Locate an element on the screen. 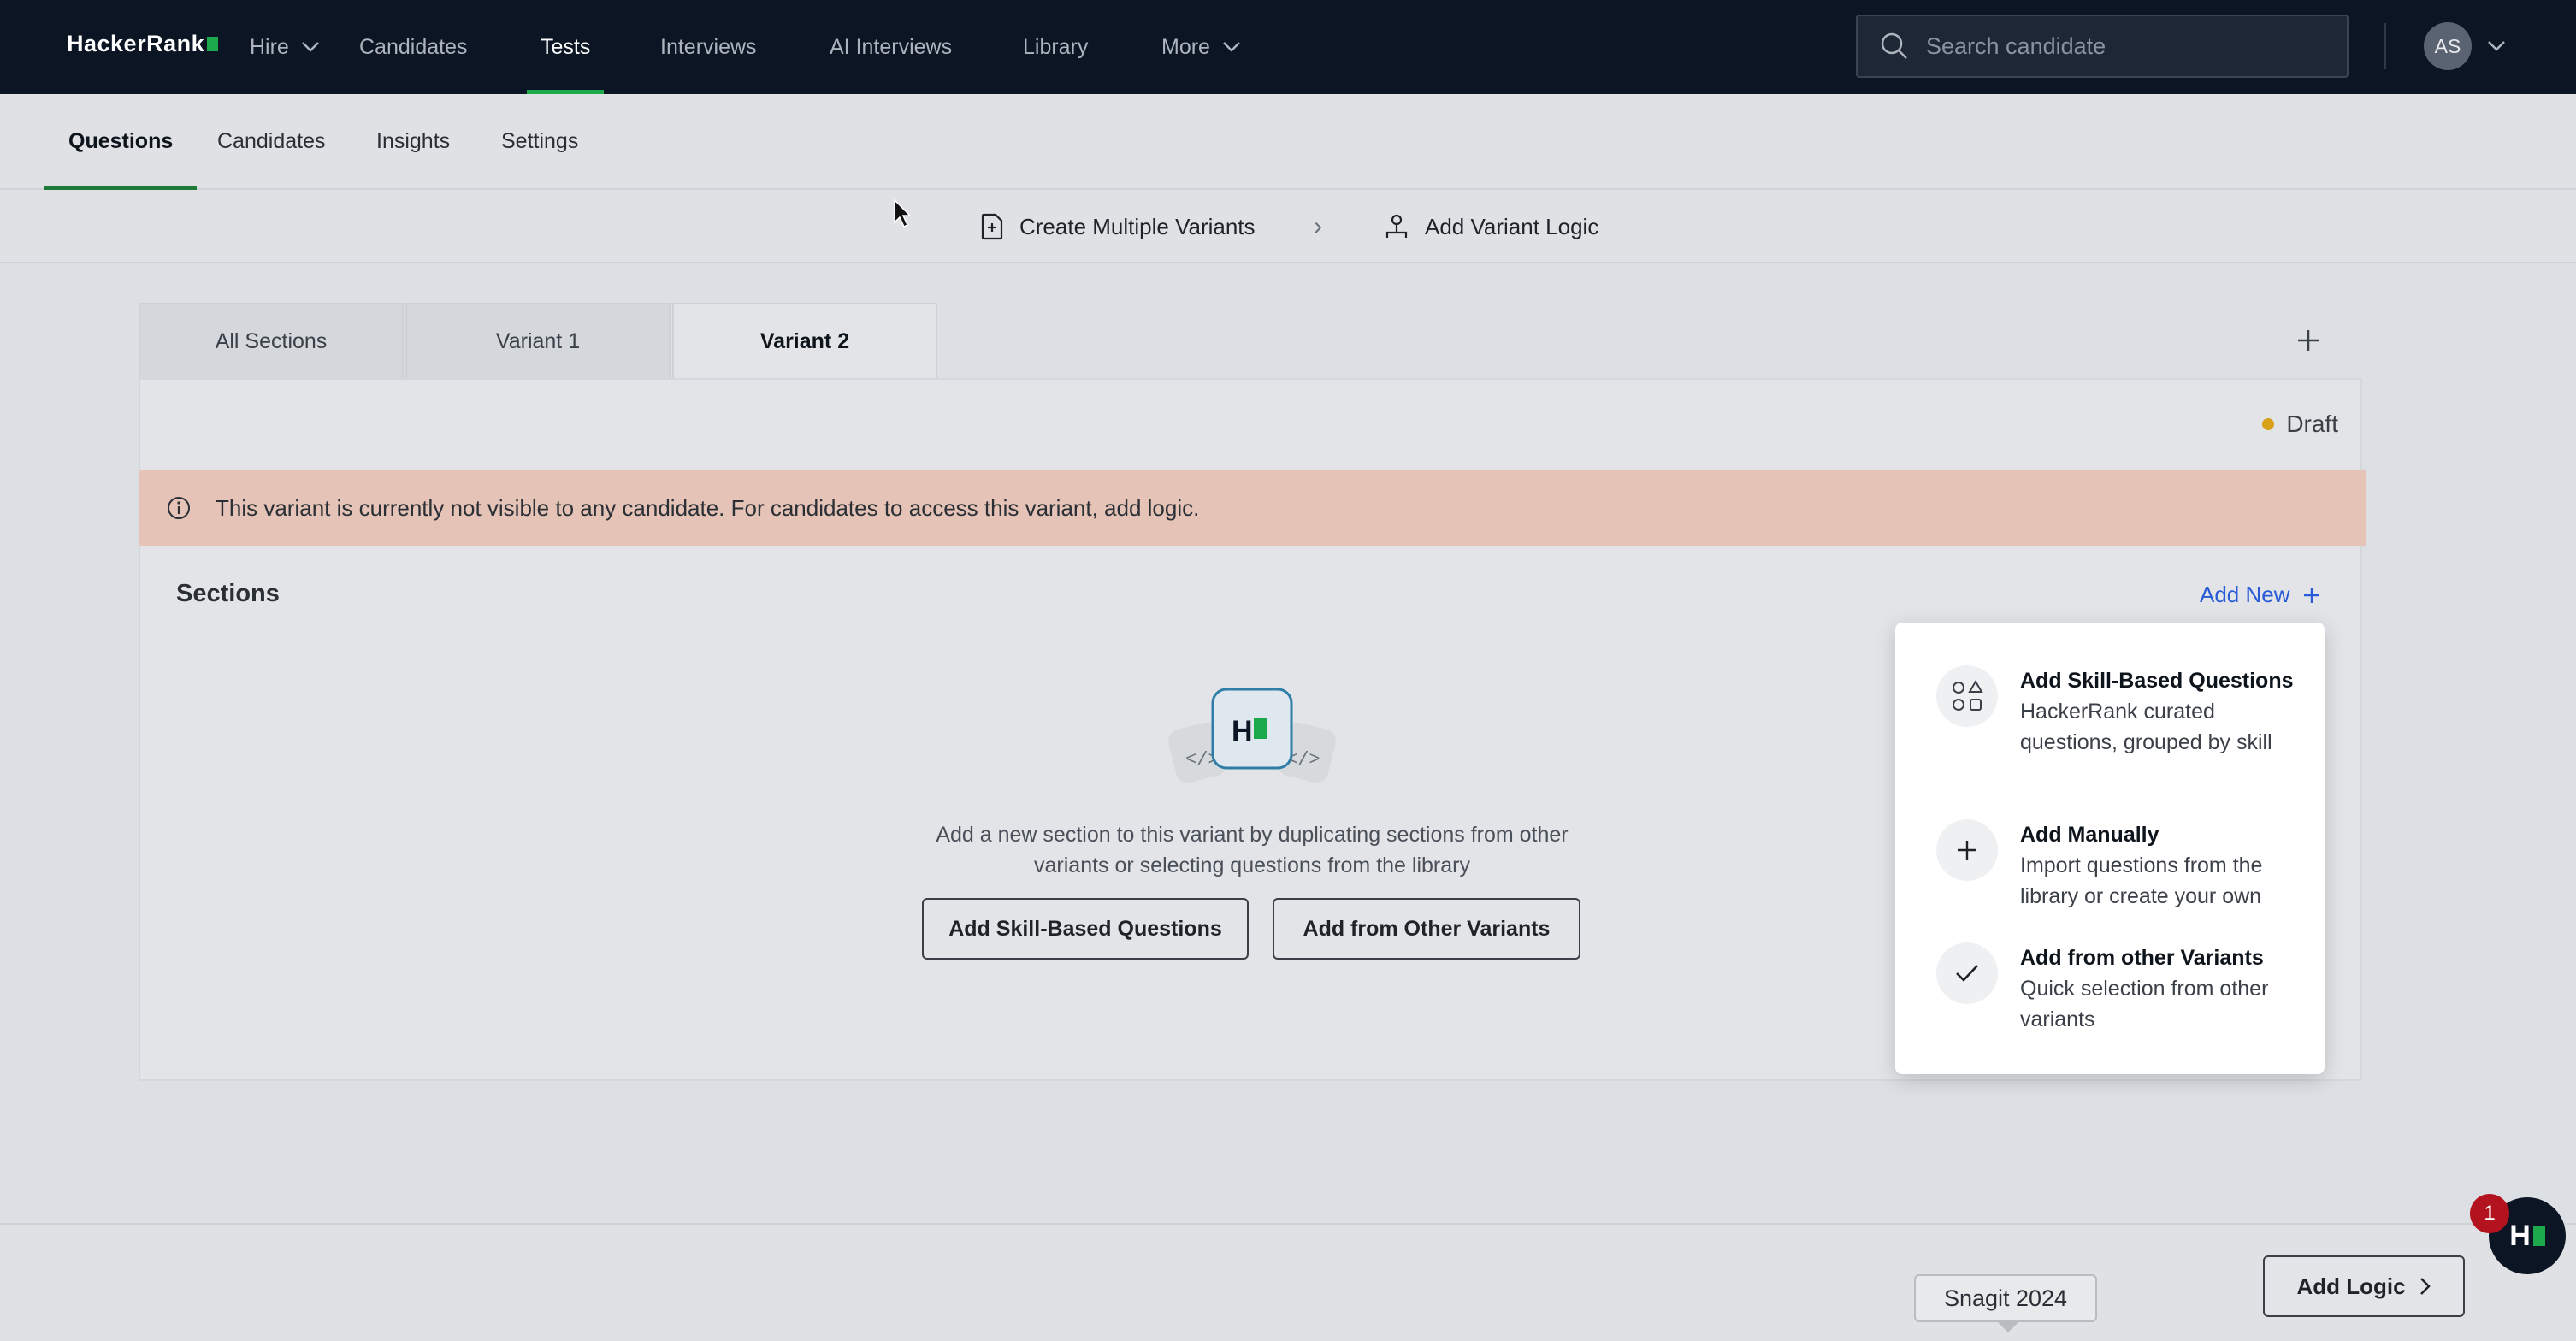 The width and height of the screenshot is (2576, 1341). nav-candidates-label: Candidates is located at coordinates (413, 47).